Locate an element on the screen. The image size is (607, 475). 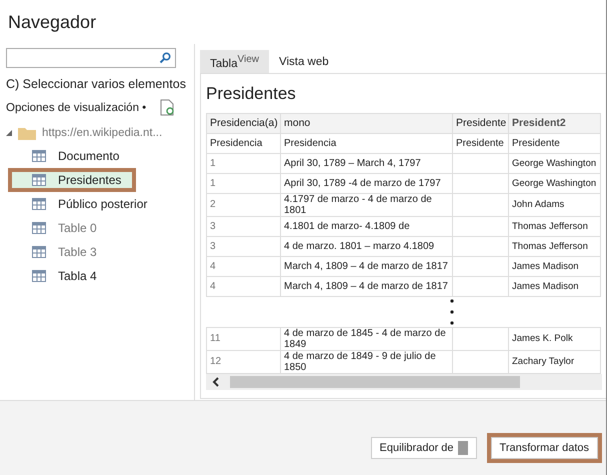
table-cell: James K. Polk is located at coordinates (554, 338).